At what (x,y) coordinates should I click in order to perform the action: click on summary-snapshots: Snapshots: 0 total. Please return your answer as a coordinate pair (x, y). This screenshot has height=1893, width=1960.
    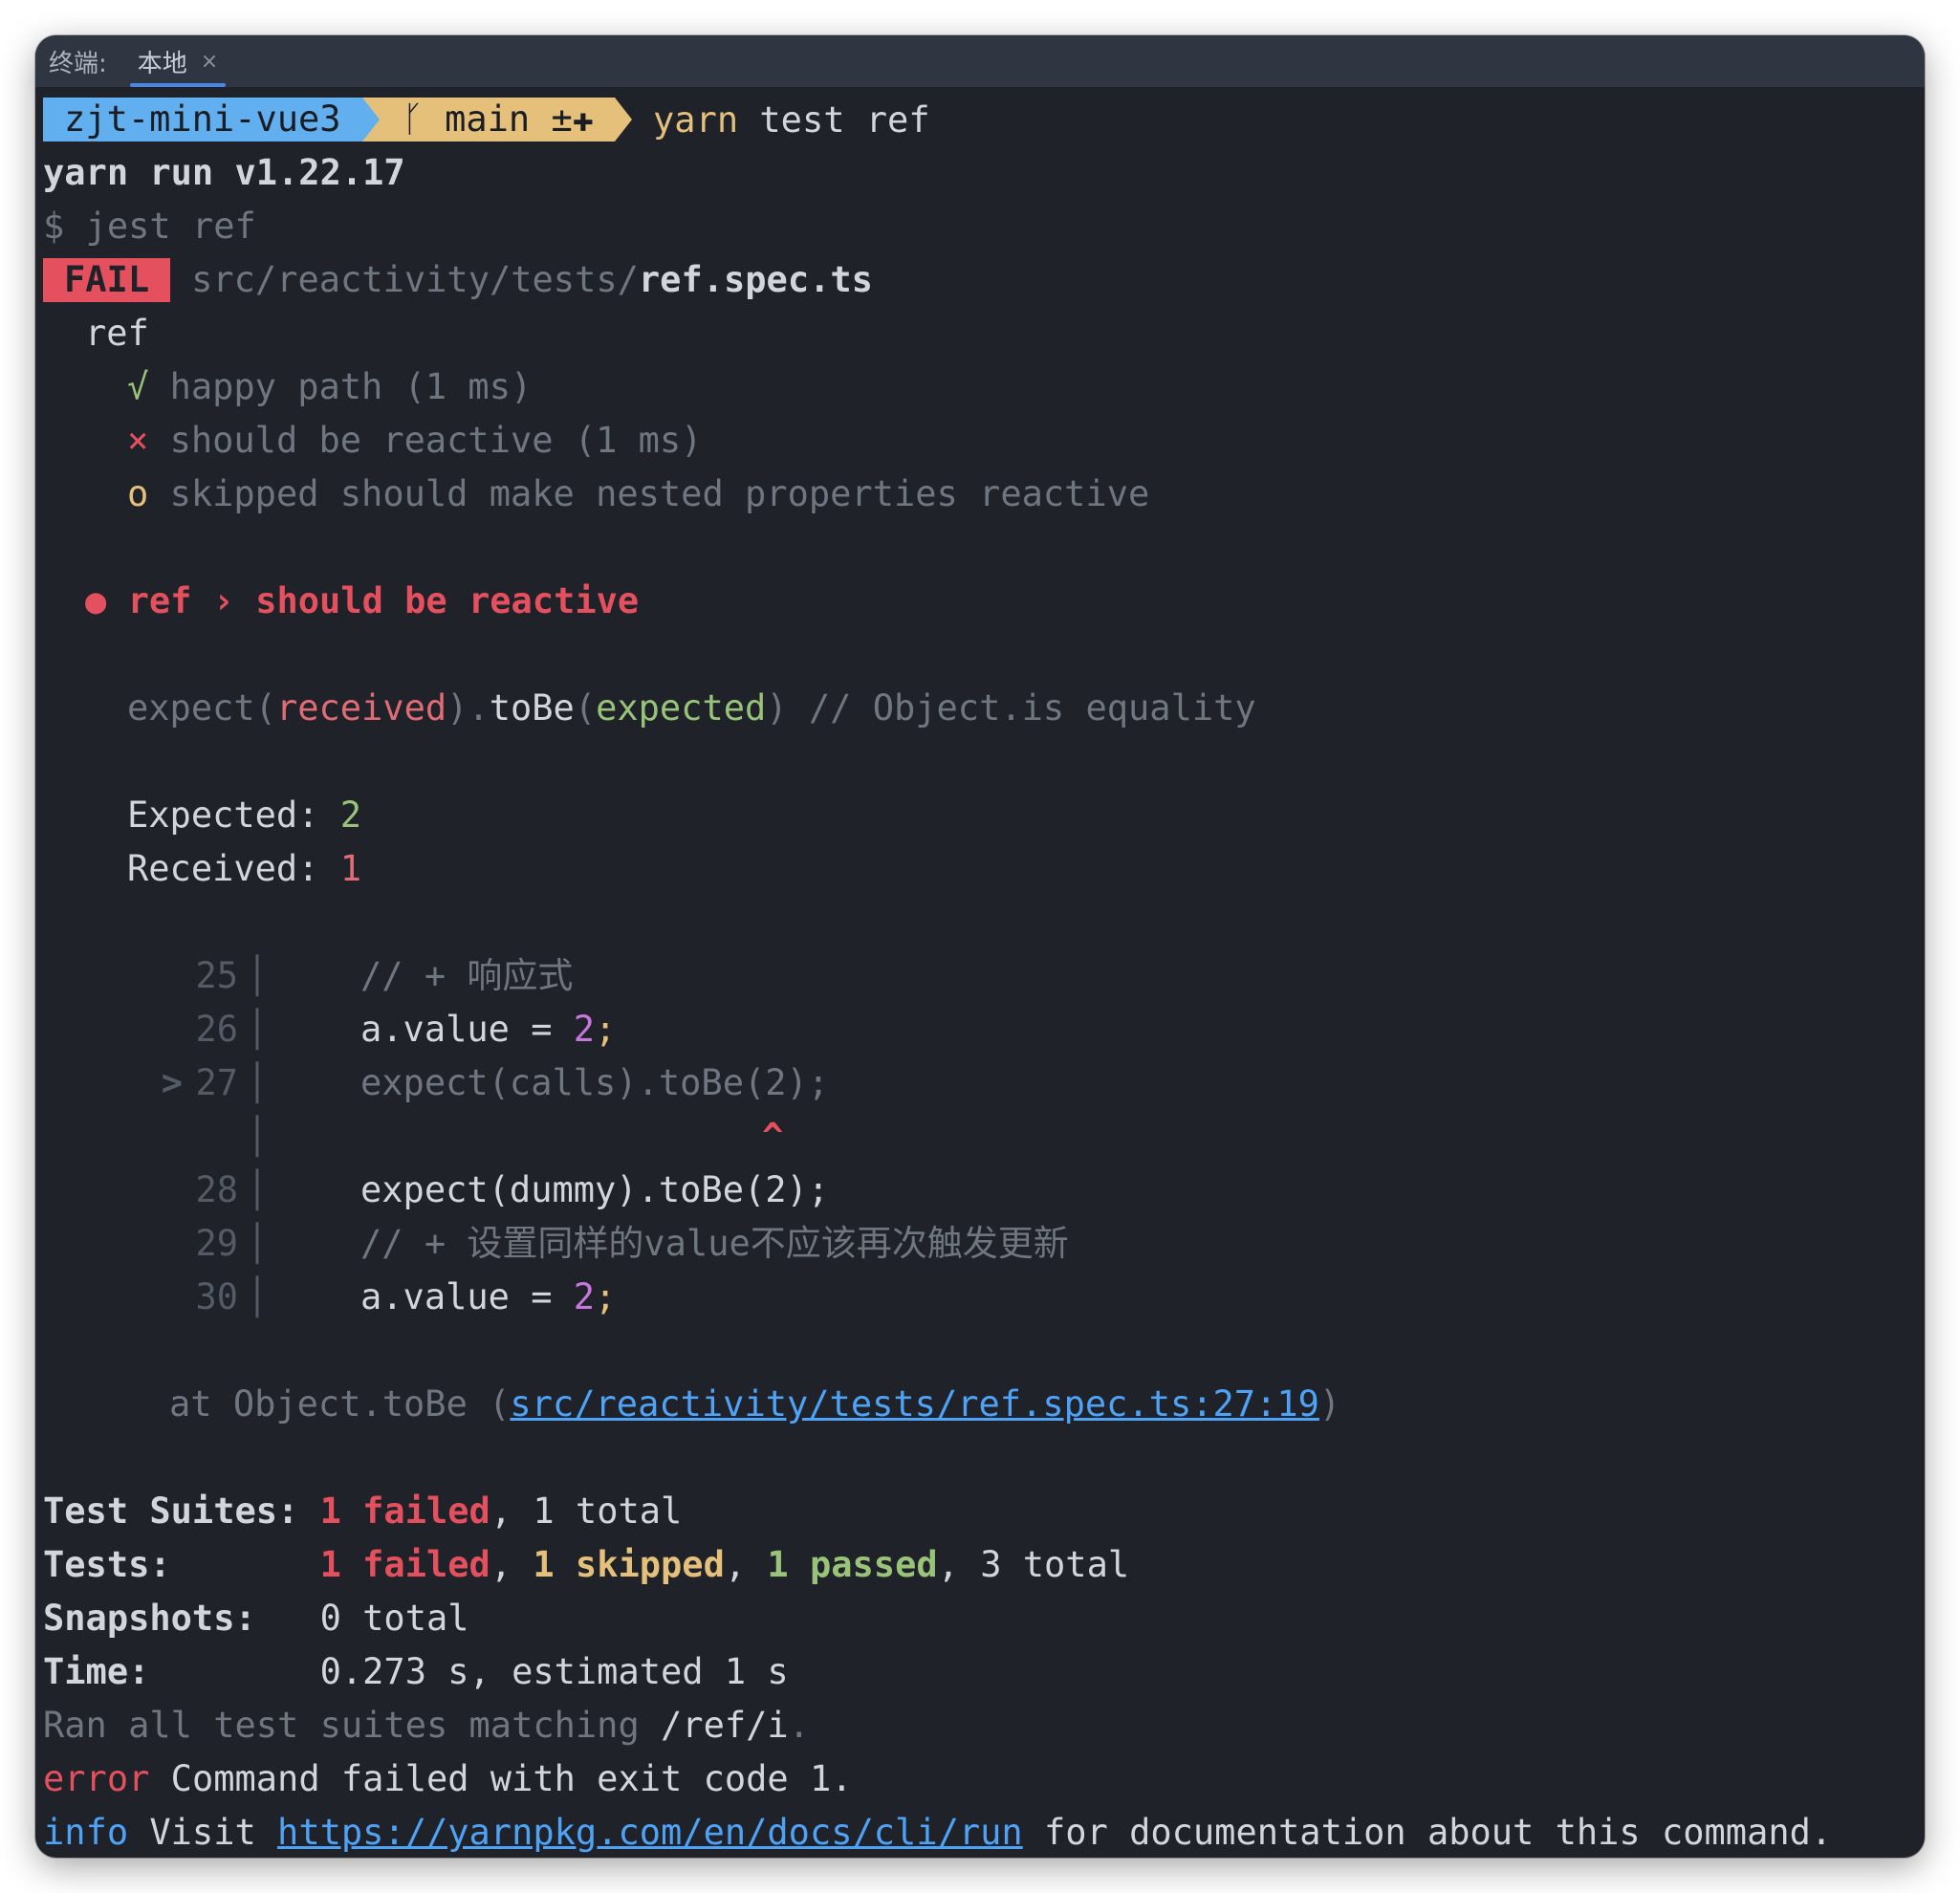
    Looking at the image, I should click on (984, 1618).